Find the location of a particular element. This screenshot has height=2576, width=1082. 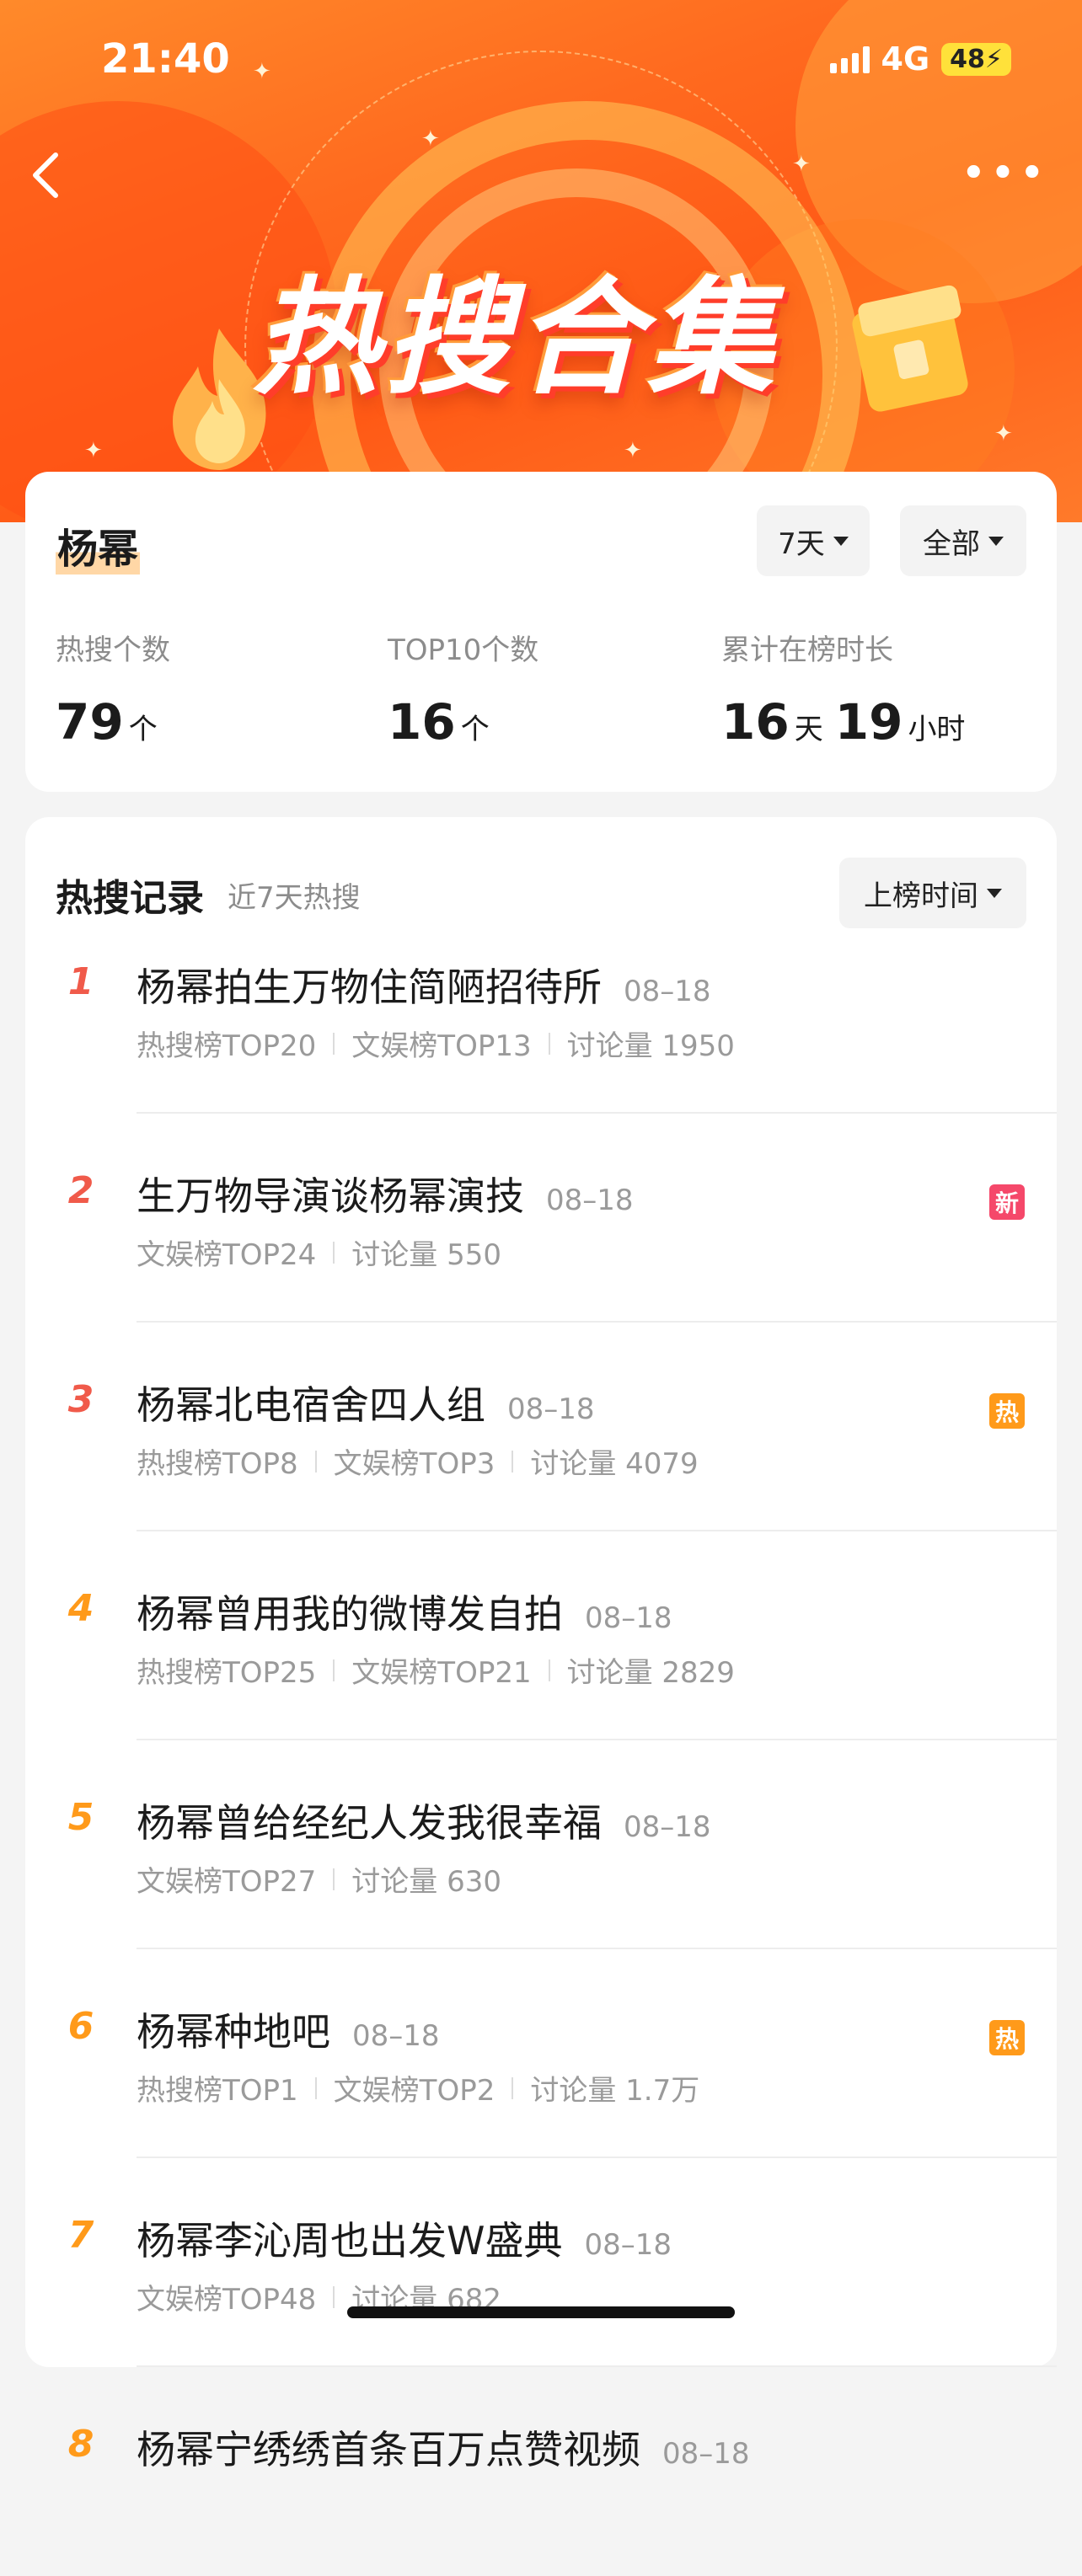

meta-tag: 热搜榜TOP20 is located at coordinates (227, 1046).